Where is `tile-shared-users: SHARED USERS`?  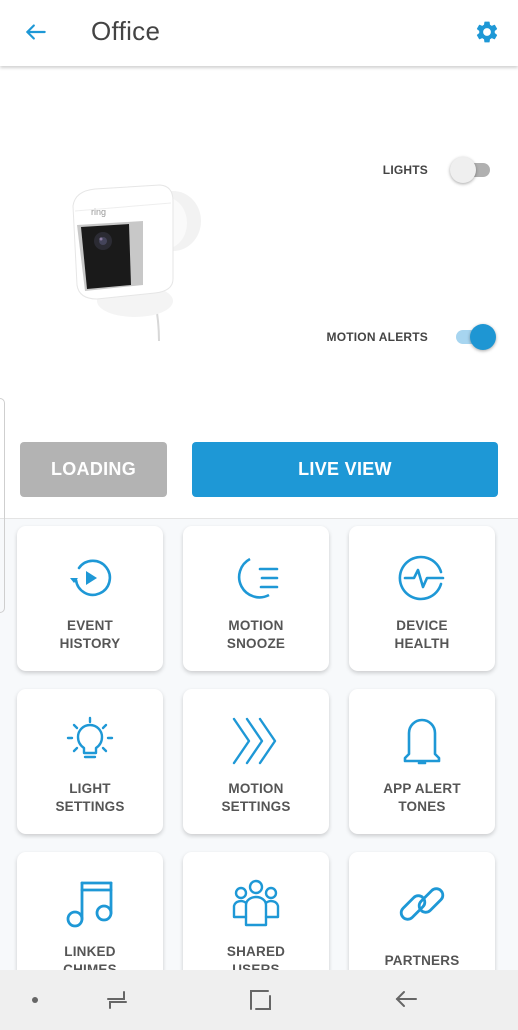
tile-shared-users: SHARED USERS is located at coordinates (256, 911).